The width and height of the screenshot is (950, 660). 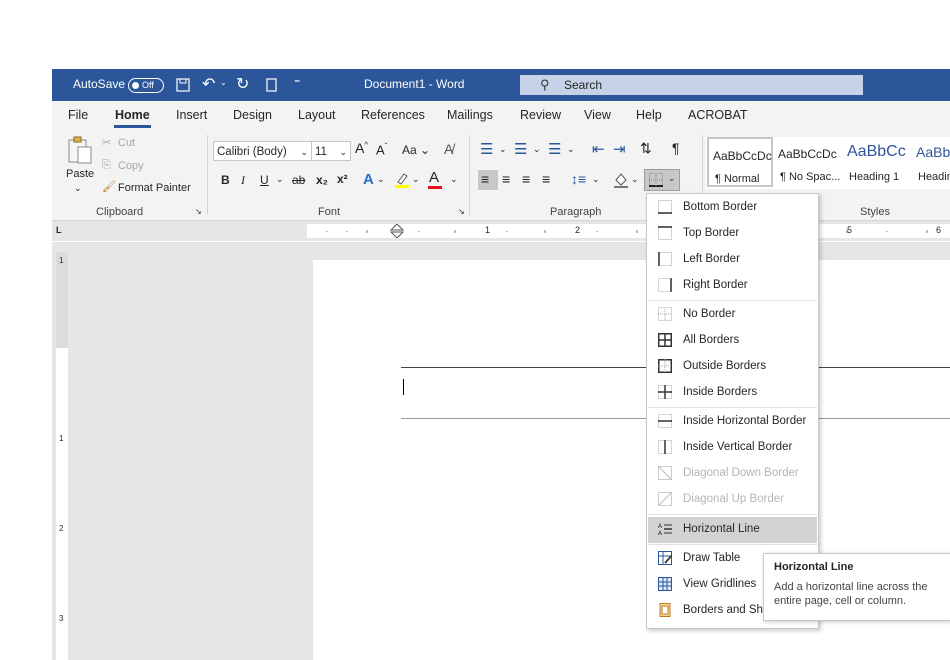 What do you see at coordinates (540, 115) in the screenshot?
I see `tab-review: Review` at bounding box center [540, 115].